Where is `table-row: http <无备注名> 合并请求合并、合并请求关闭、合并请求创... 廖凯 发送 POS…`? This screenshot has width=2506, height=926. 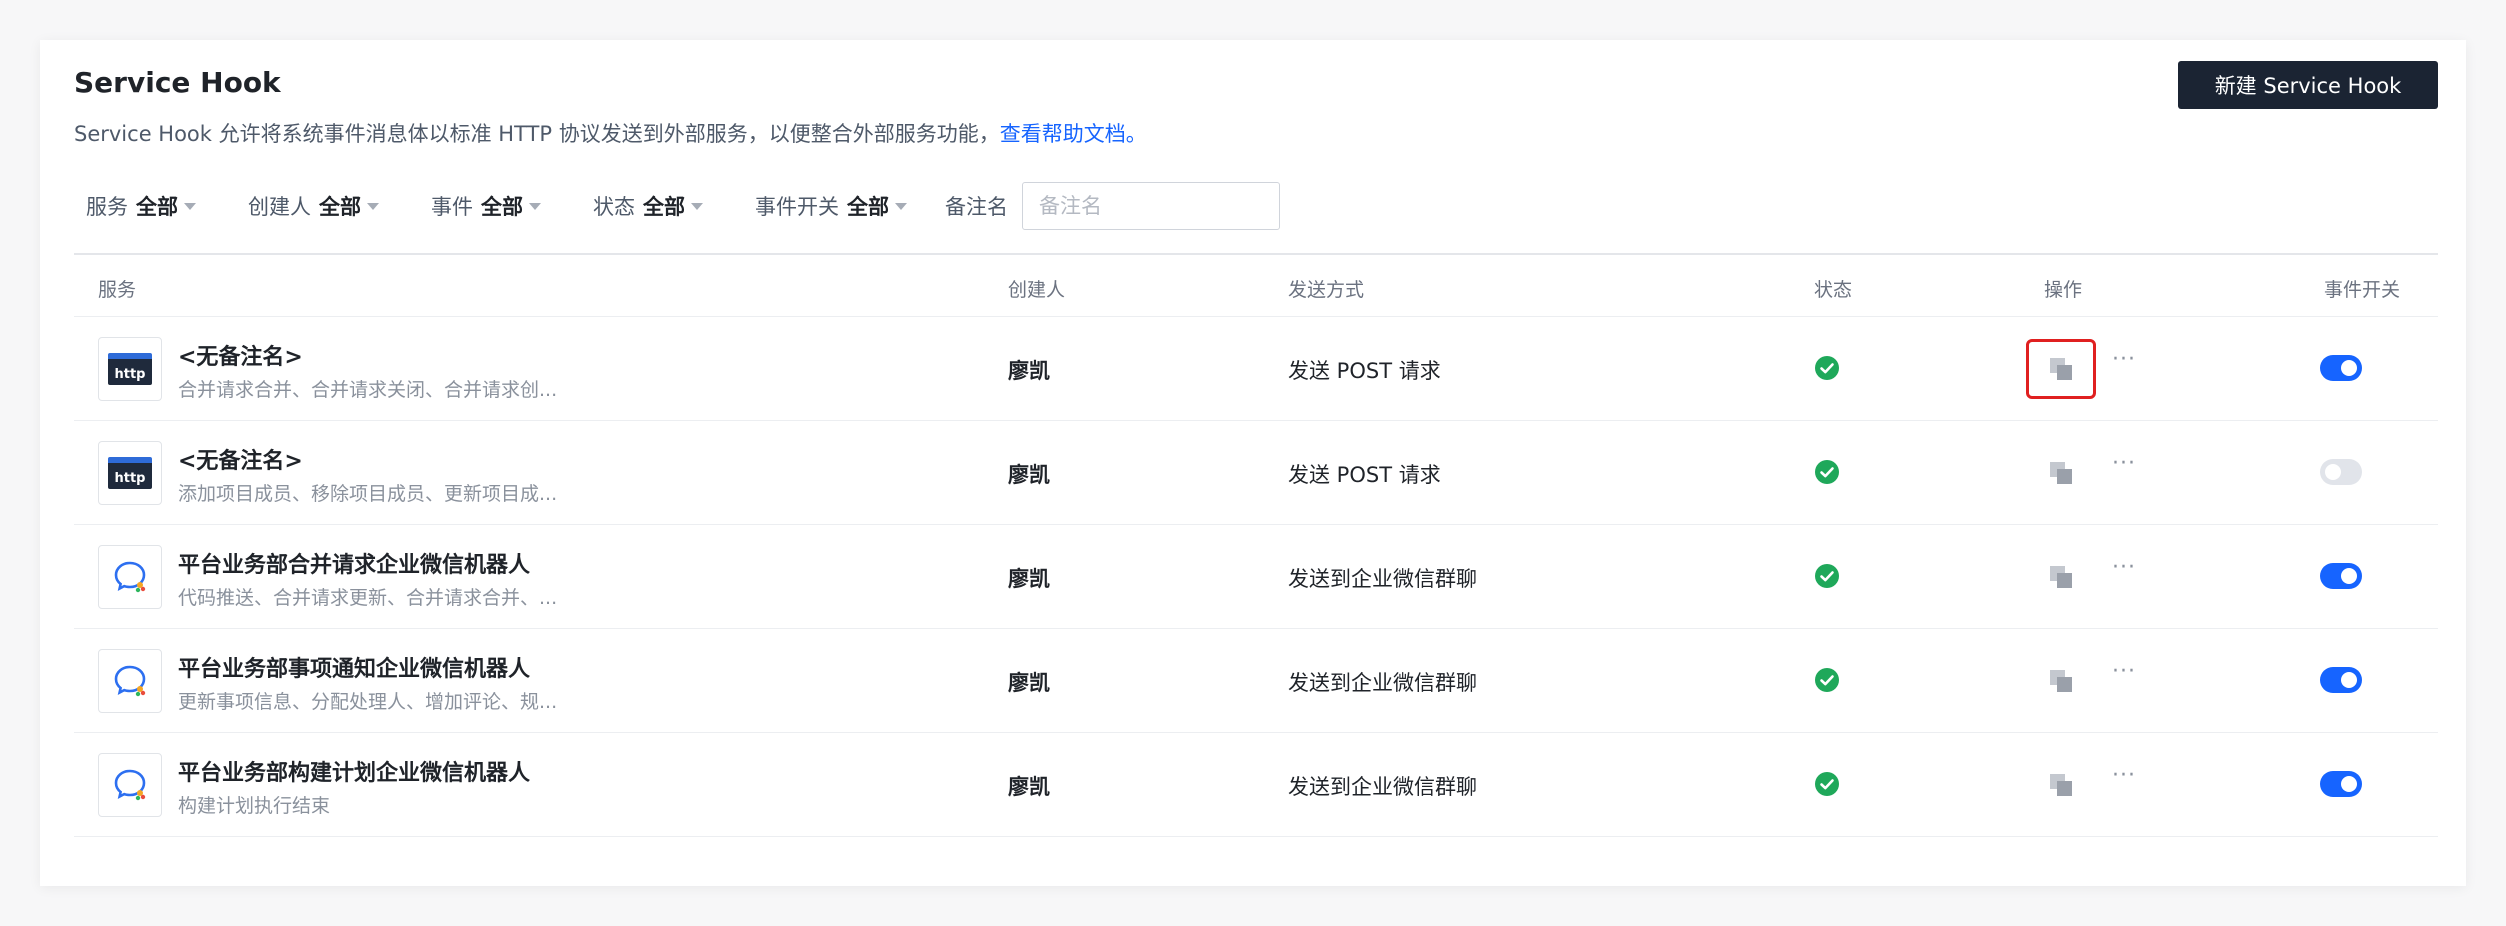
table-row: http <无备注名> 合并请求合并、合并请求关闭、合并请求创... 廖凯 发送 POS… is located at coordinates (1256, 369).